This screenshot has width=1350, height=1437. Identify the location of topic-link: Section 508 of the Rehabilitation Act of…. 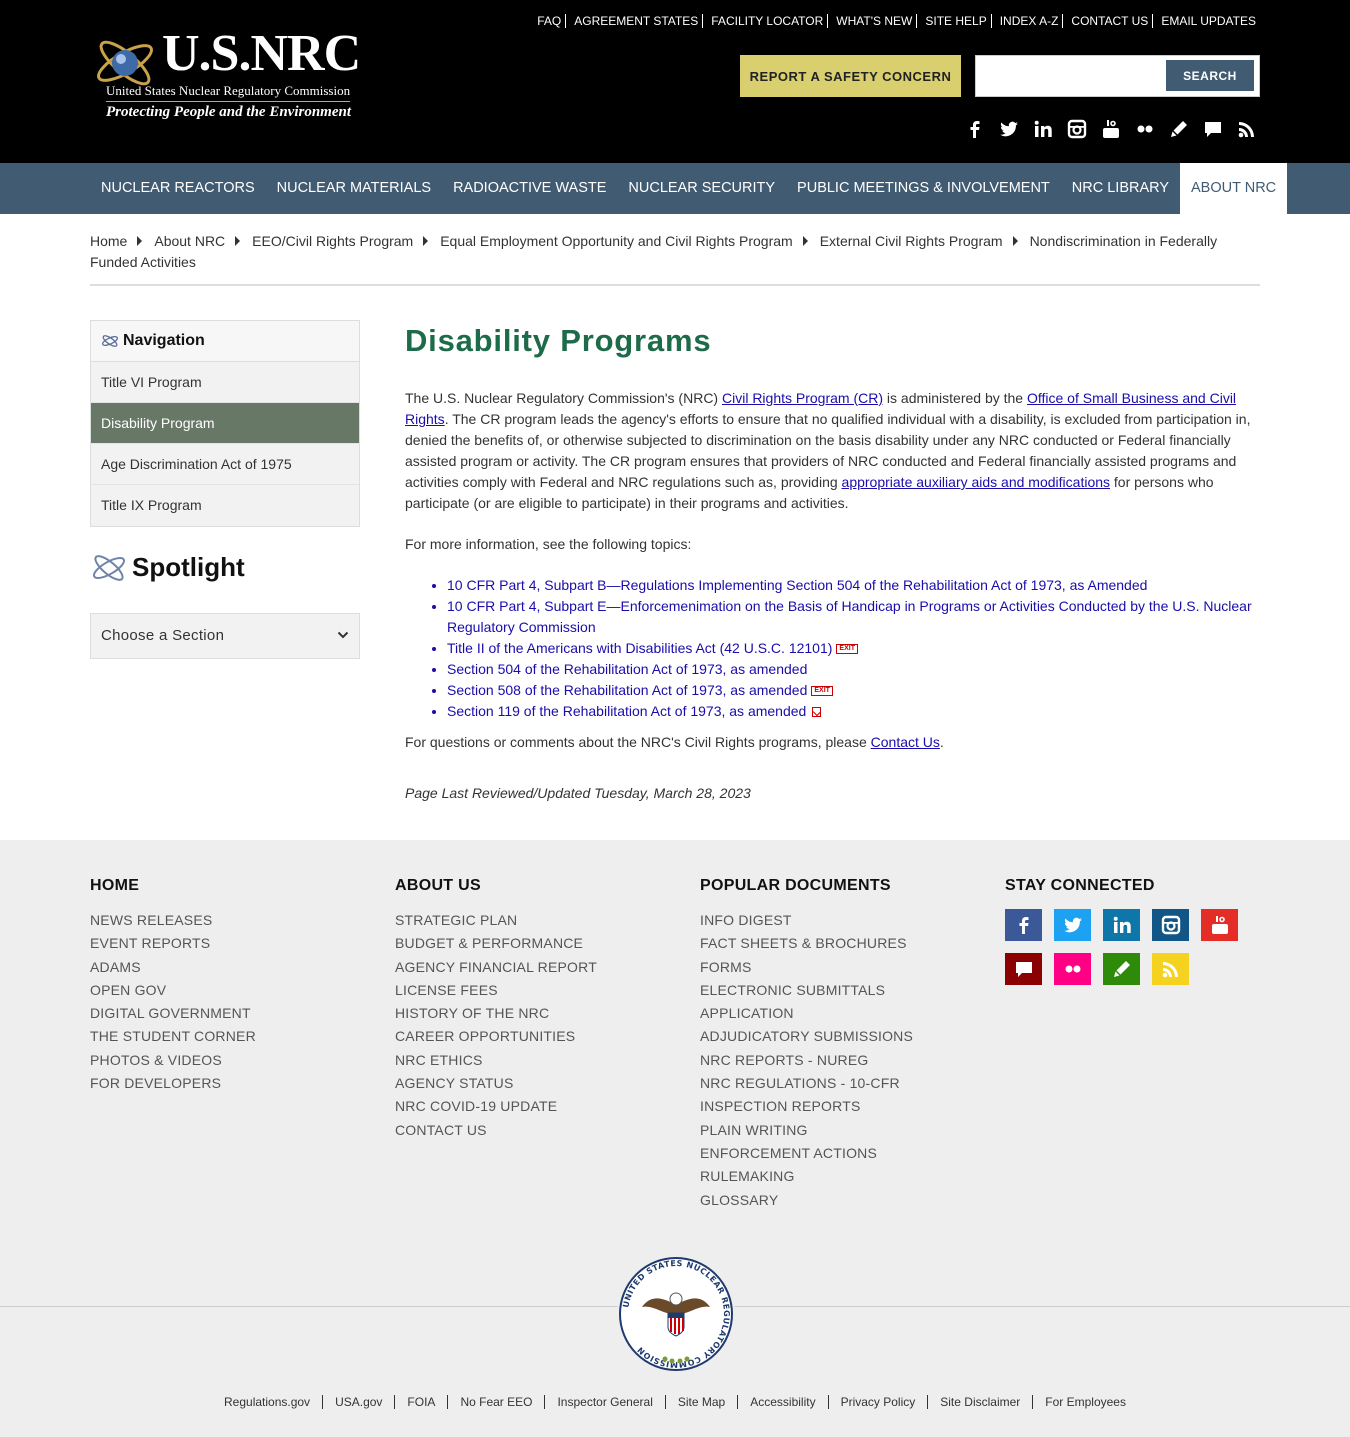
(627, 690).